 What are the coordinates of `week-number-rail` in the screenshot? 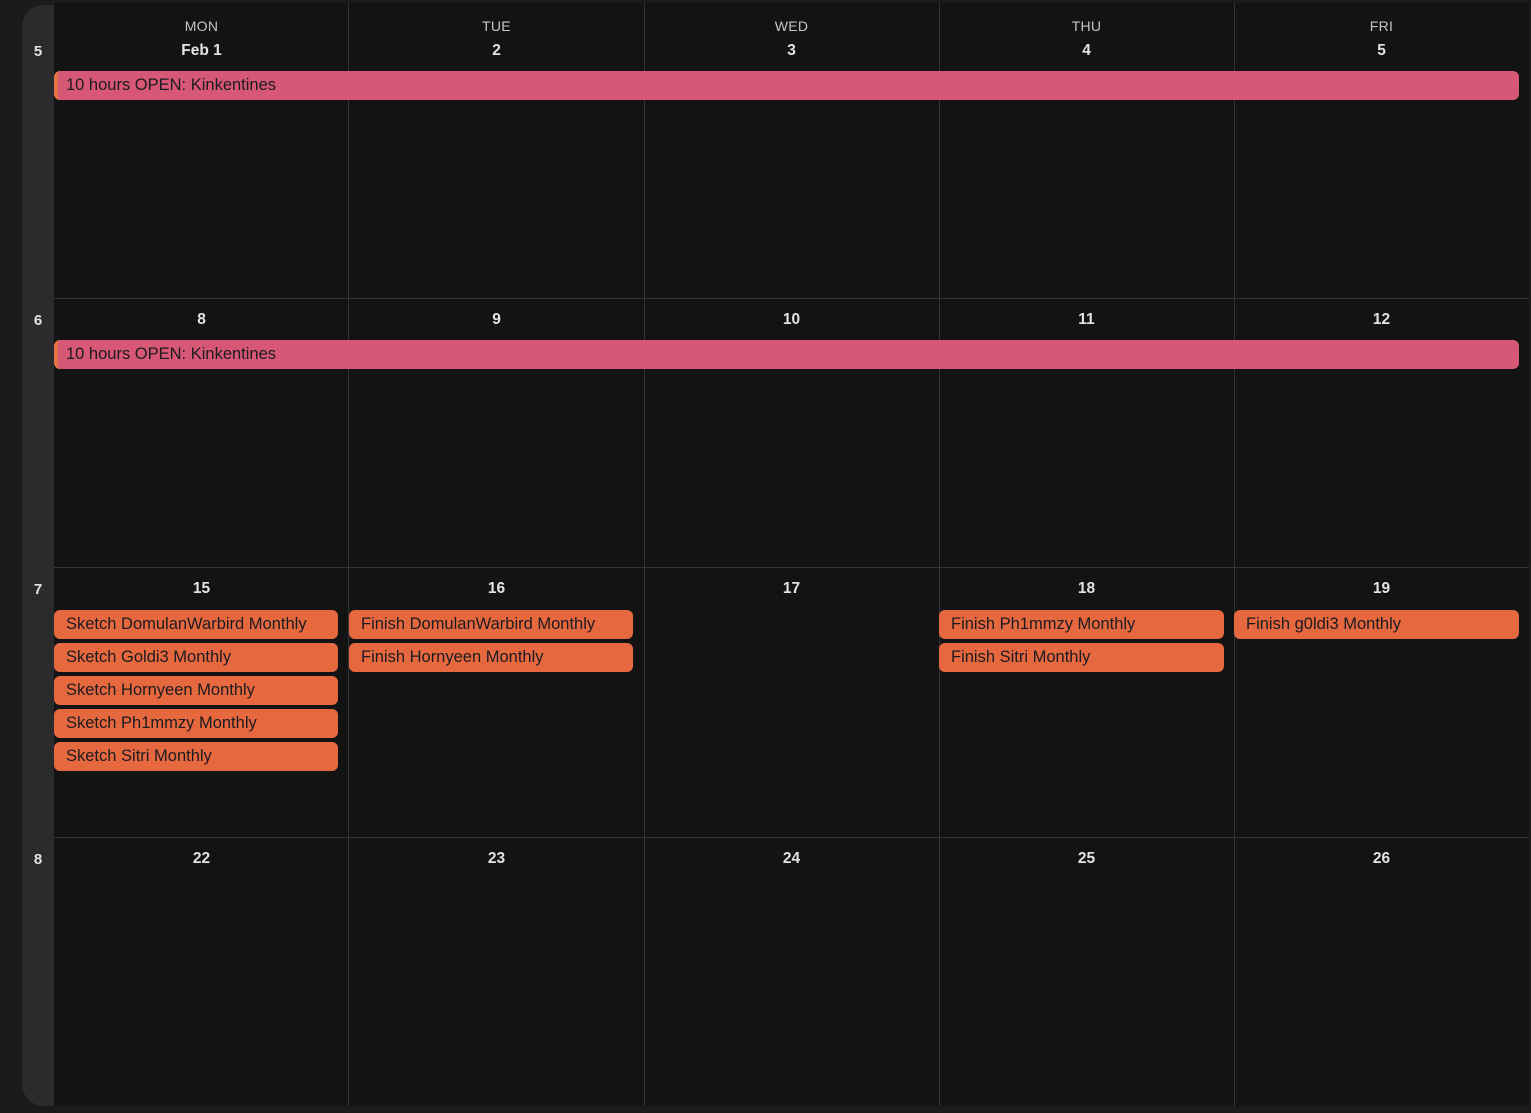 It's located at (38, 555).